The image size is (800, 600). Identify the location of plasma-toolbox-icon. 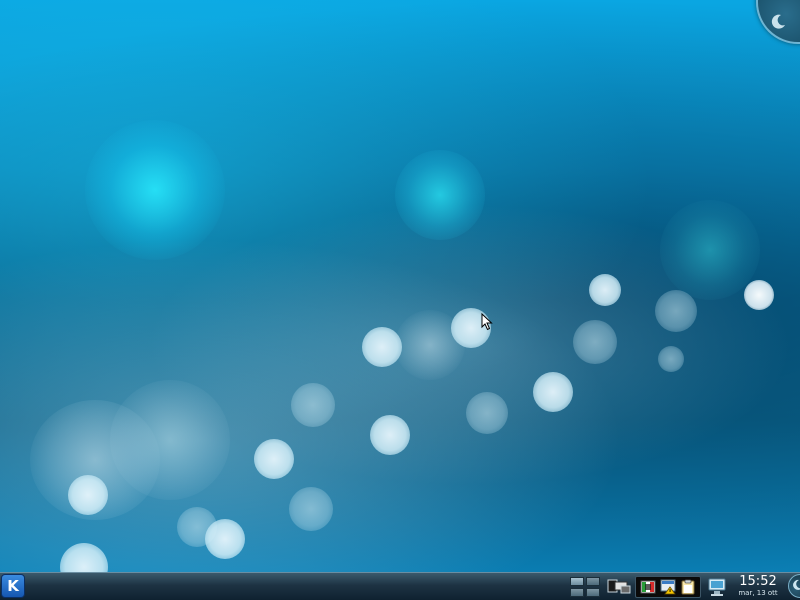
(778, 22).